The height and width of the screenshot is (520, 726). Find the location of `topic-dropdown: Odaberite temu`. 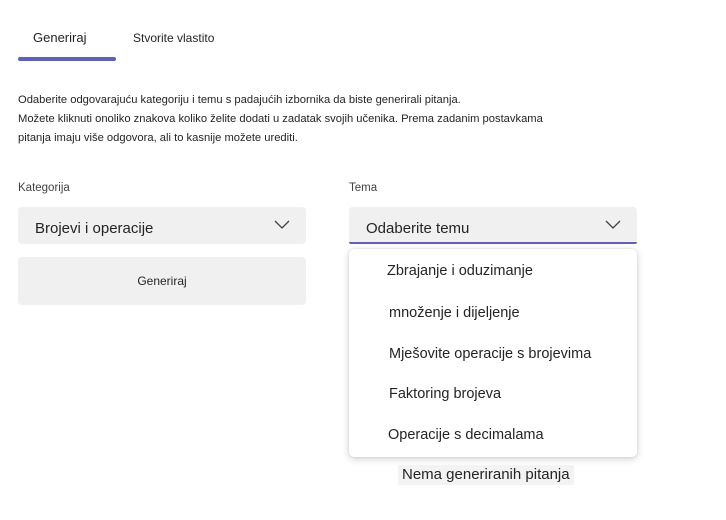

topic-dropdown: Odaberite temu is located at coordinates (493, 225).